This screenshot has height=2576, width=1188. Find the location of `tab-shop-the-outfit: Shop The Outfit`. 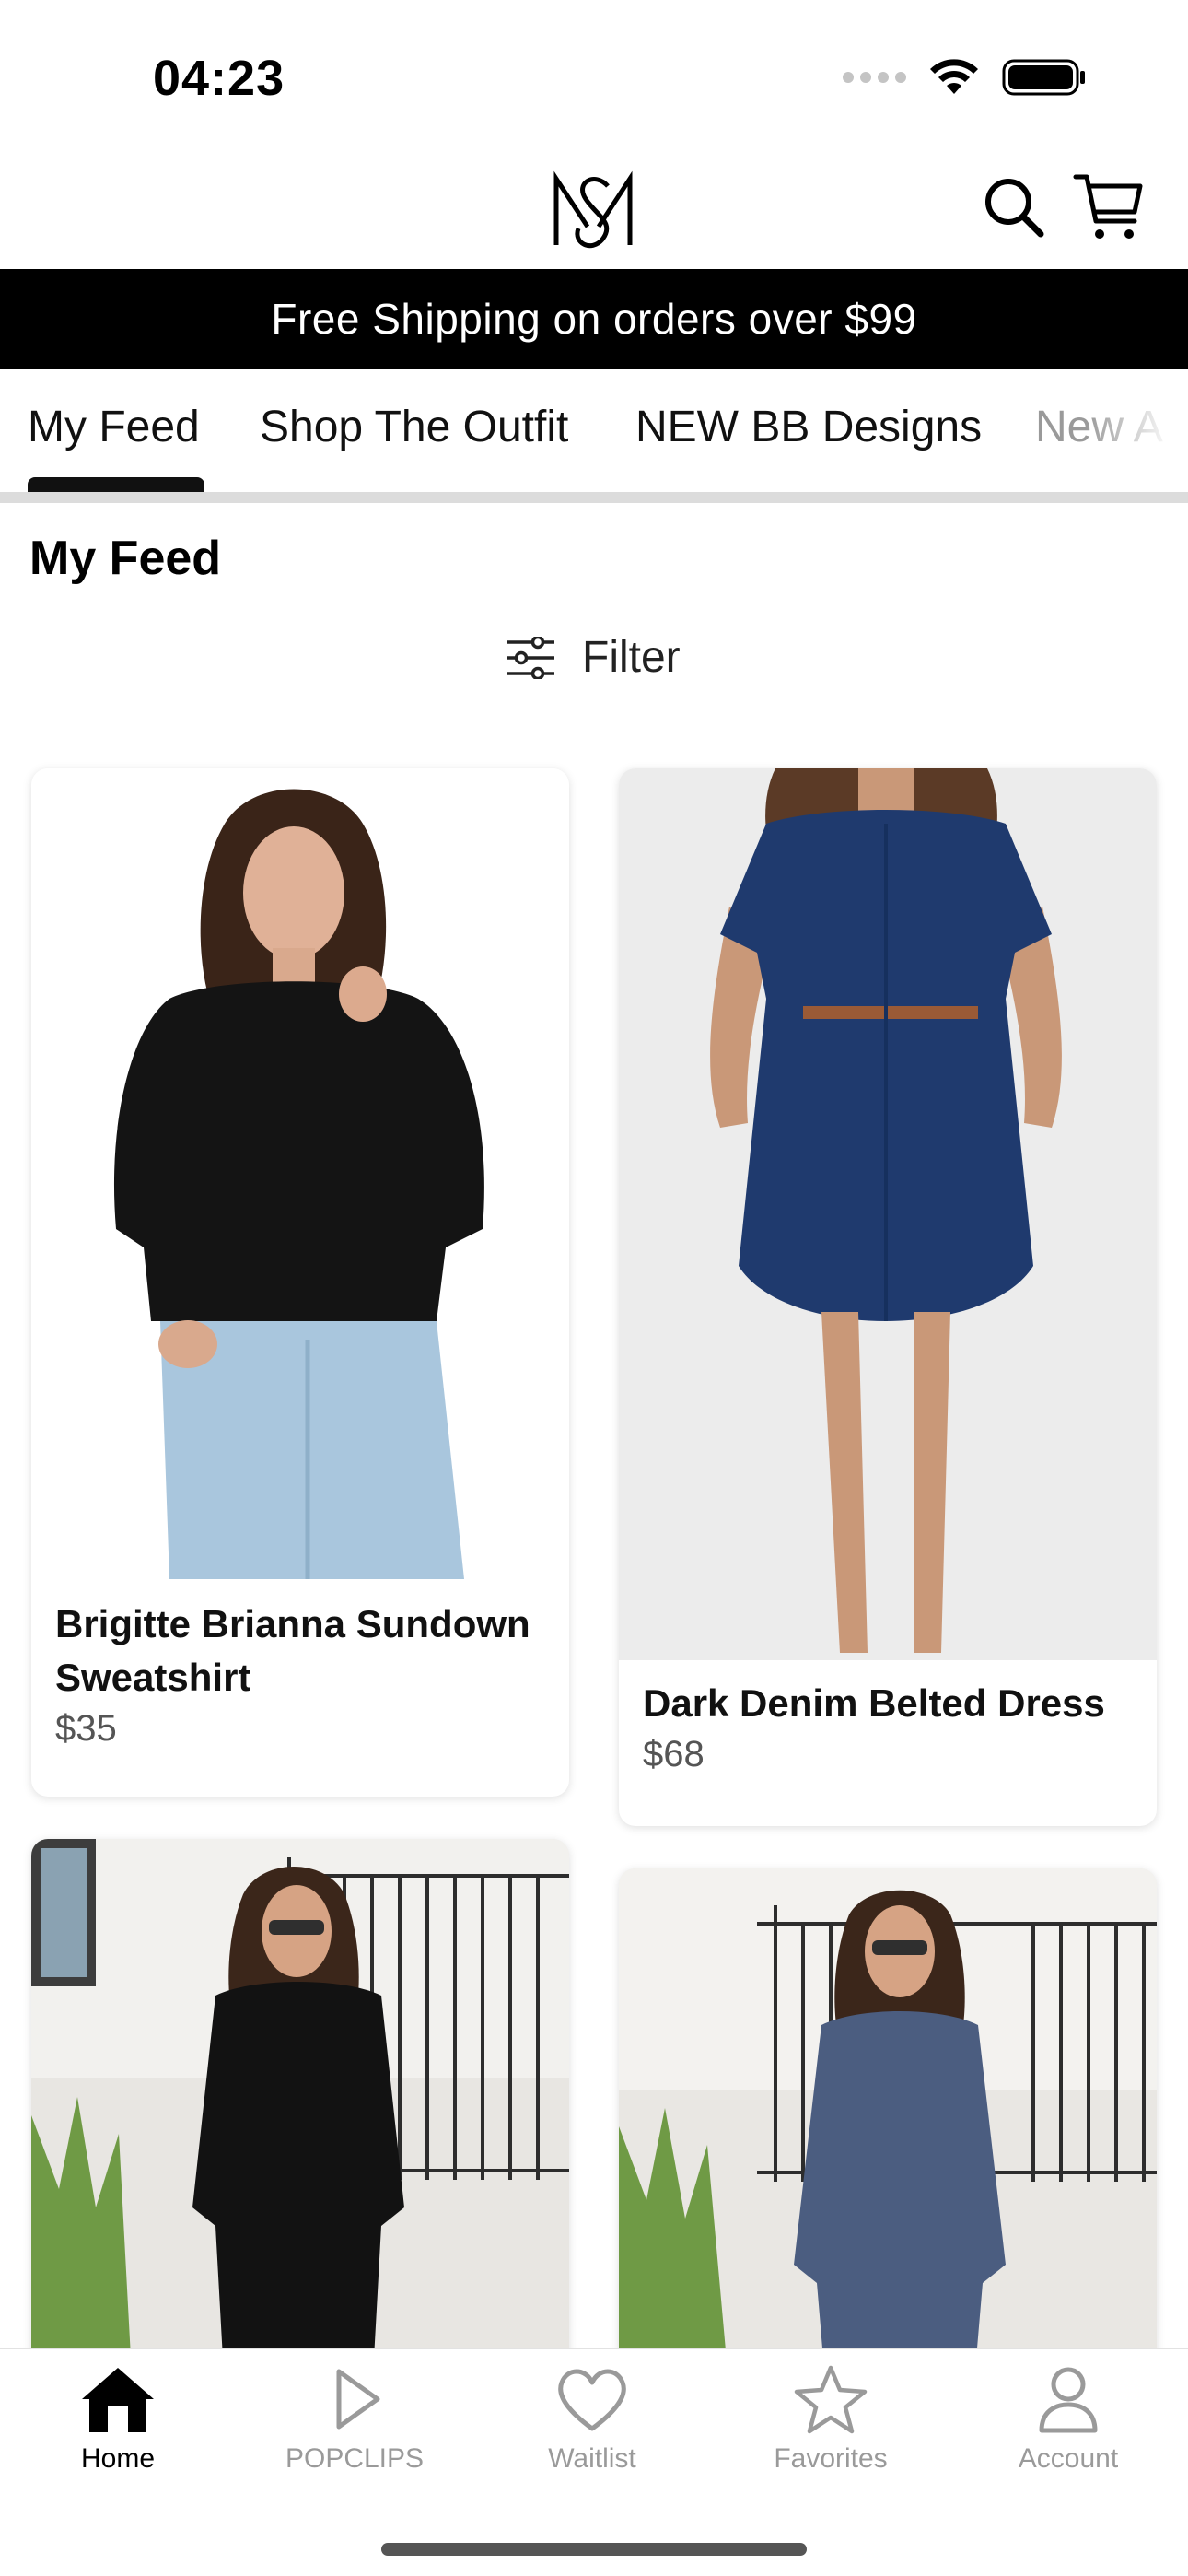

tab-shop-the-outfit: Shop The Outfit is located at coordinates (414, 427).